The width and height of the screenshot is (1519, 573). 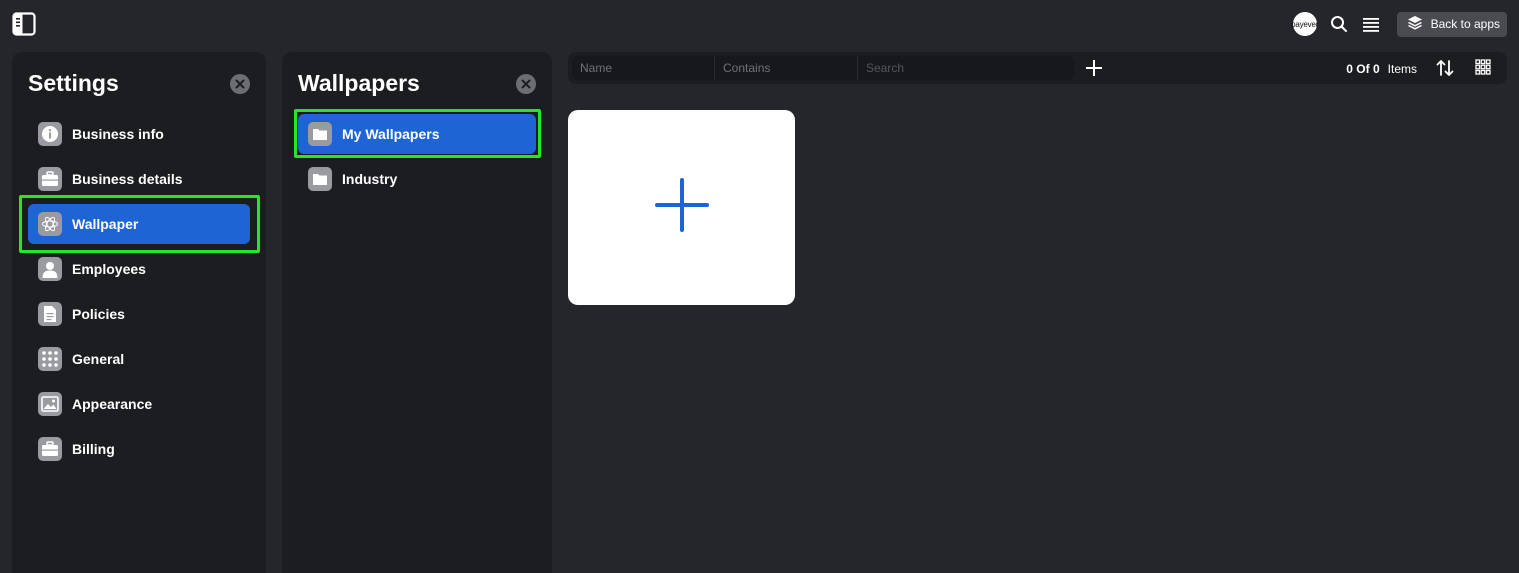 What do you see at coordinates (1371, 24) in the screenshot?
I see `menu-icon` at bounding box center [1371, 24].